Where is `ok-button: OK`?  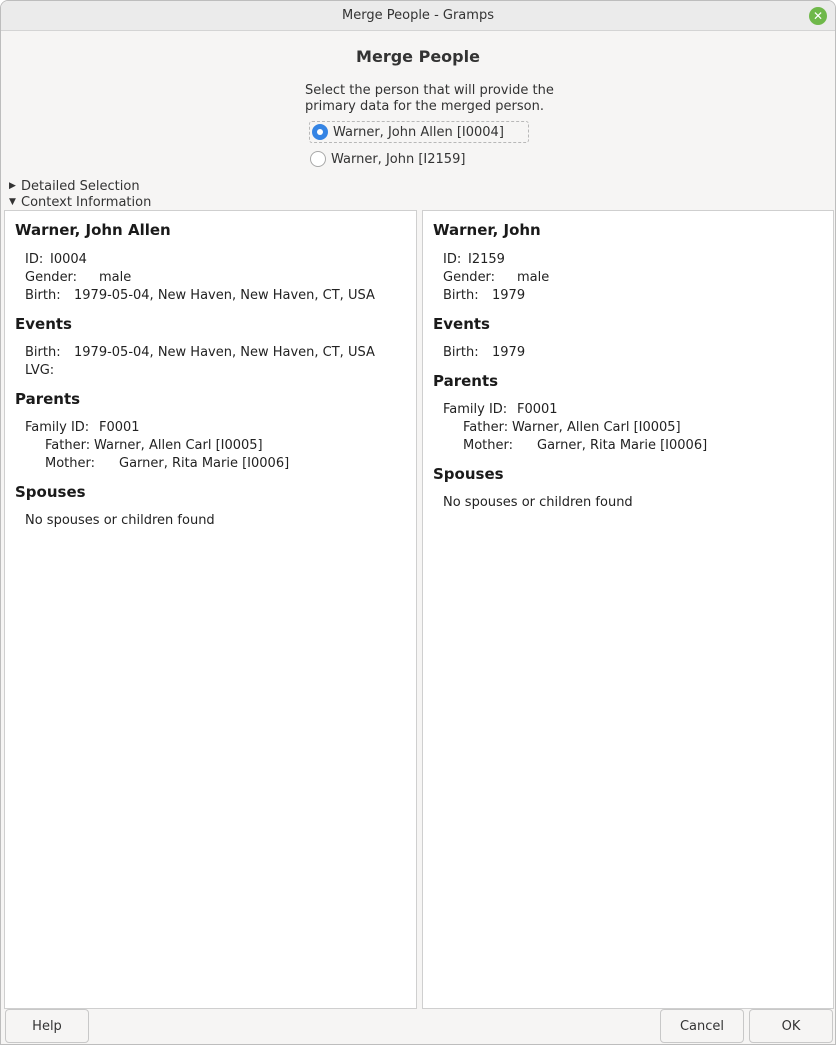 ok-button: OK is located at coordinates (791, 1026).